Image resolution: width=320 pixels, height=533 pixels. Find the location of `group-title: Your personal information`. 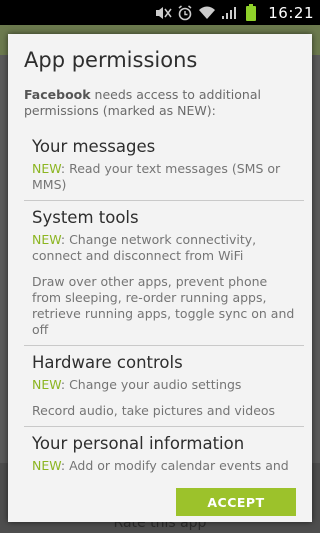

group-title: Your personal information is located at coordinates (138, 443).